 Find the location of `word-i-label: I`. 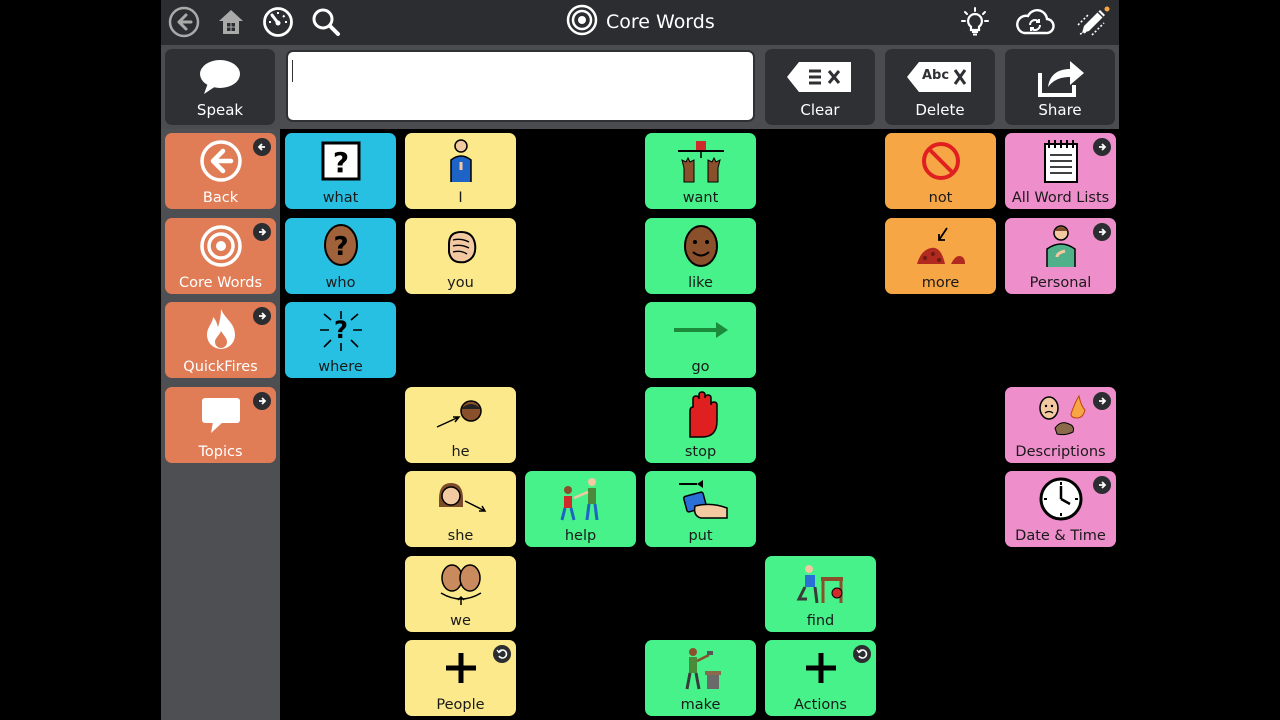

word-i-label: I is located at coordinates (460, 198).